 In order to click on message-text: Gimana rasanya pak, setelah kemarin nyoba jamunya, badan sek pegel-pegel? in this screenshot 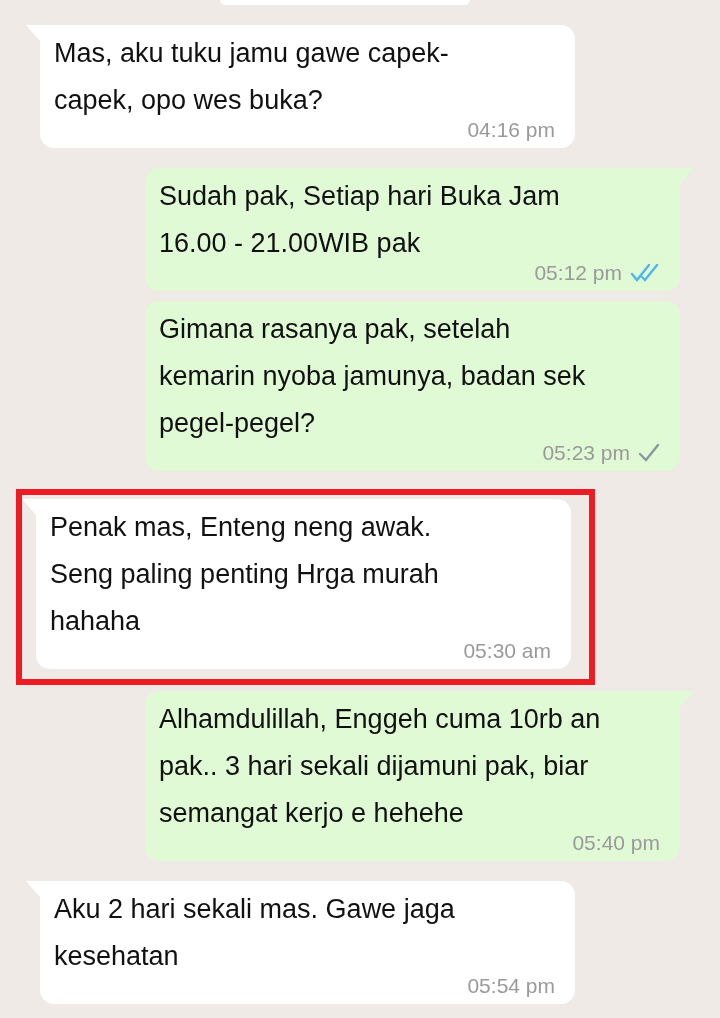, I will do `click(372, 376)`.